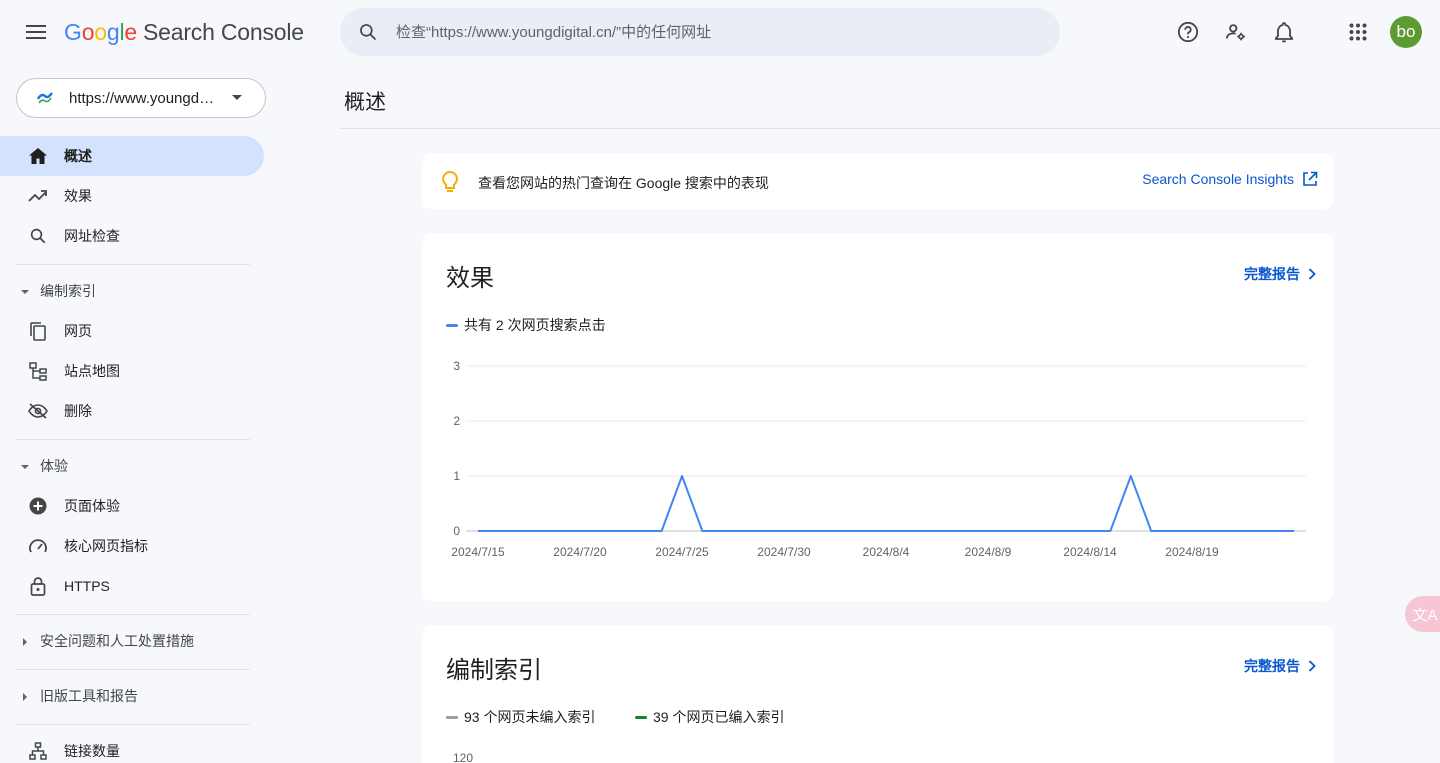  What do you see at coordinates (641, 717) in the screenshot?
I see `indexed-swatch` at bounding box center [641, 717].